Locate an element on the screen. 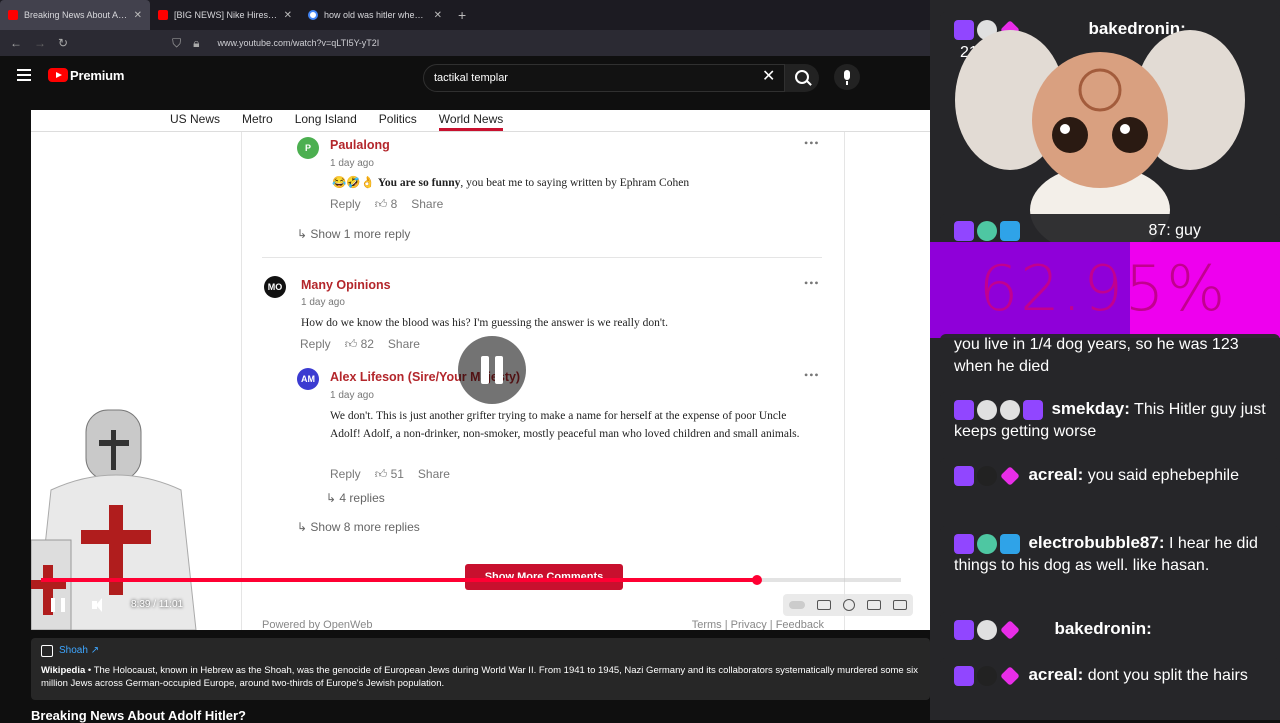  sub-badge-icon is located at coordinates (1010, 675).